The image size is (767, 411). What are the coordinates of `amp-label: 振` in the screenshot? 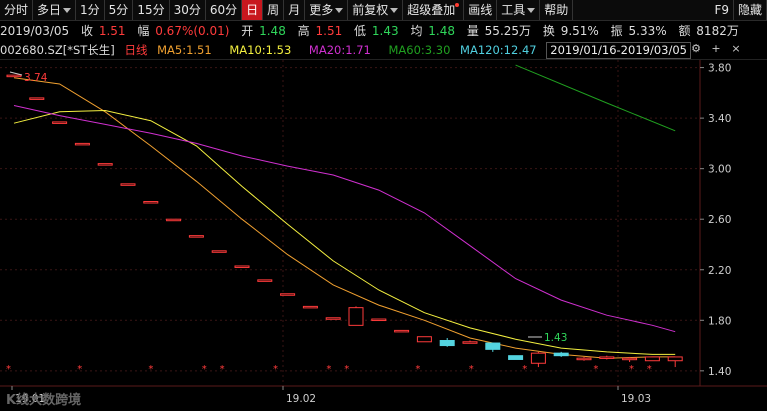 It's located at (616, 31).